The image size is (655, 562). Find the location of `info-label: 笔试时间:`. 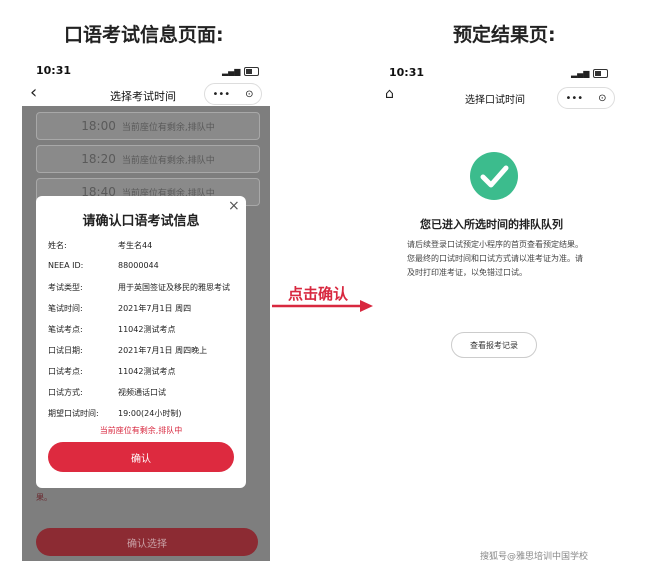

info-label: 笔试时间: is located at coordinates (65, 308).